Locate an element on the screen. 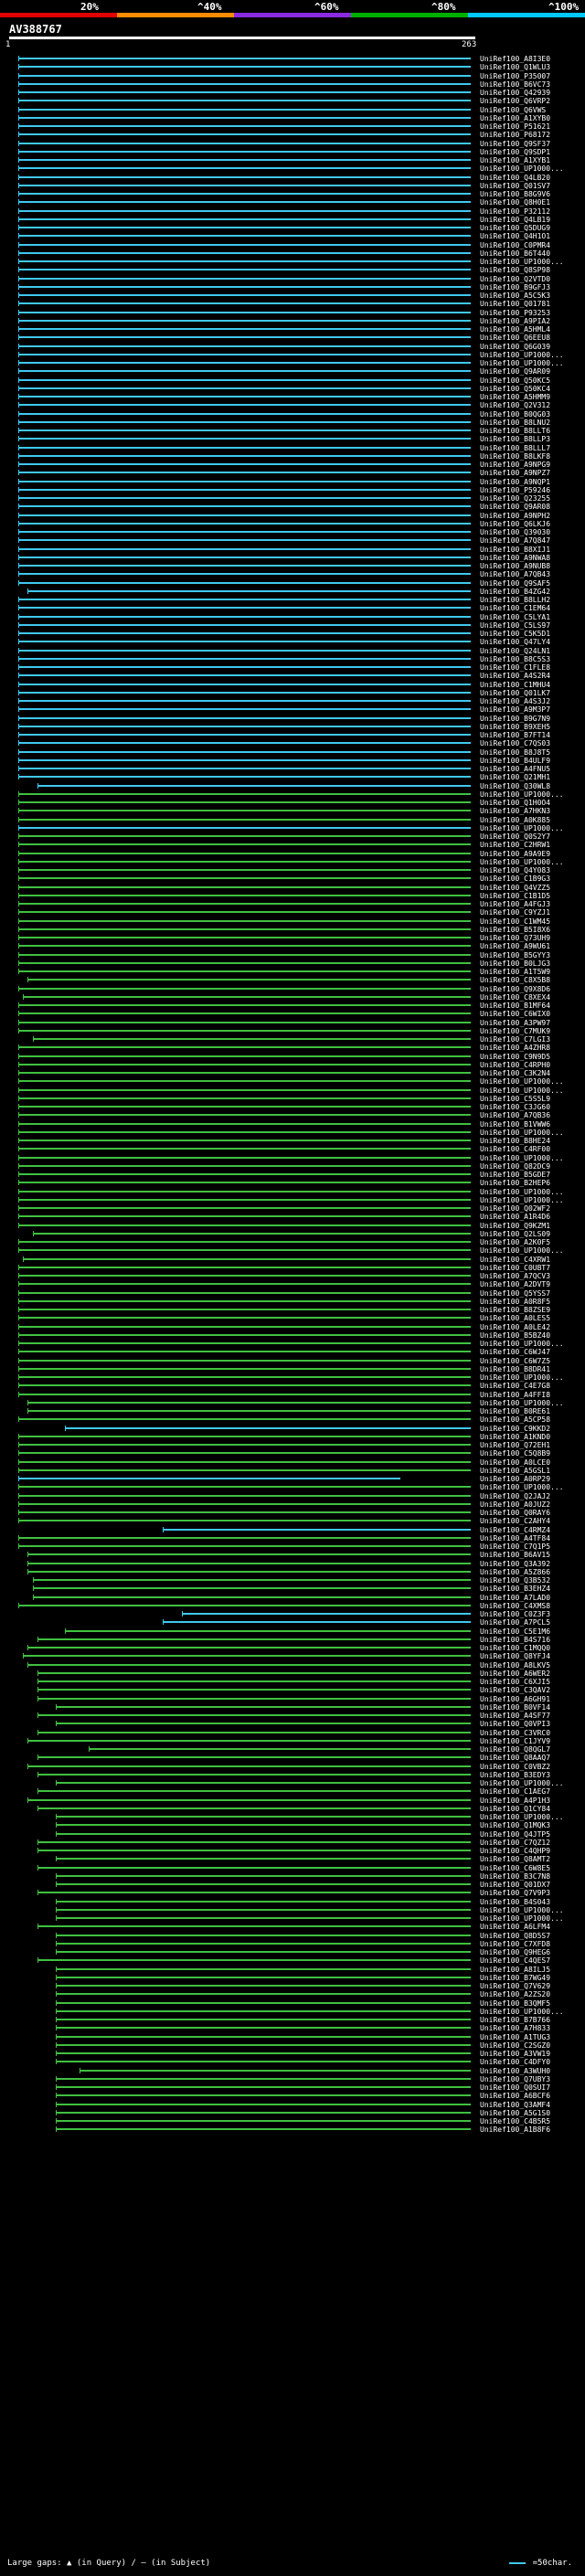  hit-row: UniRef100_Q6LKJ6 is located at coordinates (293, 524).